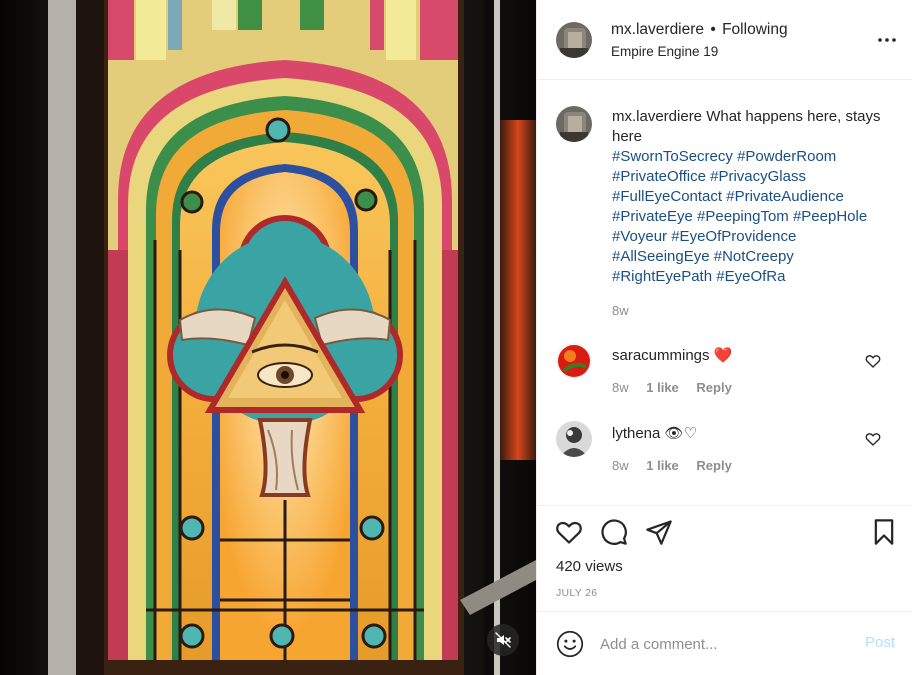 This screenshot has height=675, width=912. I want to click on hashtag-link: #PrivateOffice, so click(659, 176).